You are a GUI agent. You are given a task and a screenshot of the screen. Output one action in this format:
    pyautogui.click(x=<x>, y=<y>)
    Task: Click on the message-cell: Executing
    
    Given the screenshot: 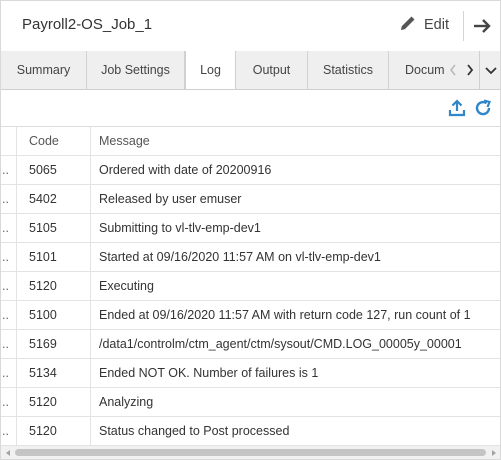 What is the action you would take?
    pyautogui.click(x=126, y=286)
    